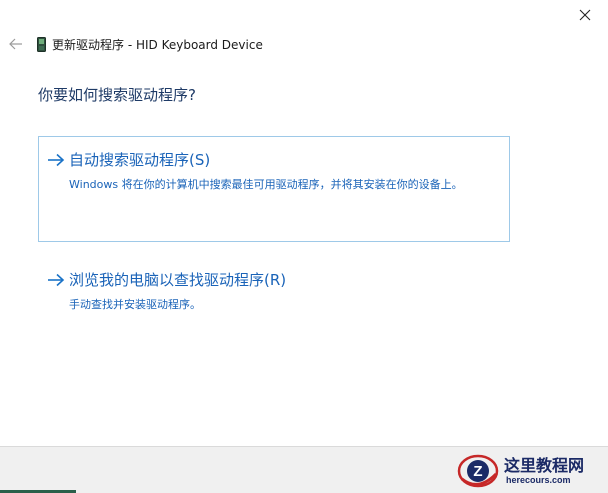 This screenshot has height=493, width=608. I want to click on dialog-footer: Z 这里教程网 herecours.com, so click(304, 469).